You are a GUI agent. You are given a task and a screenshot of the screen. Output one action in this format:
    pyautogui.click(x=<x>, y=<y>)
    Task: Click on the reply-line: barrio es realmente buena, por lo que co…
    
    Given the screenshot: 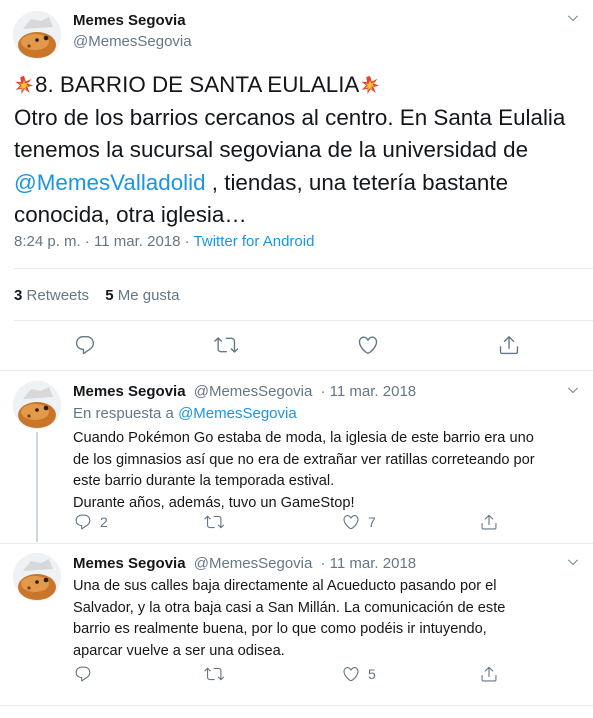 What is the action you would take?
    pyautogui.click(x=280, y=629)
    